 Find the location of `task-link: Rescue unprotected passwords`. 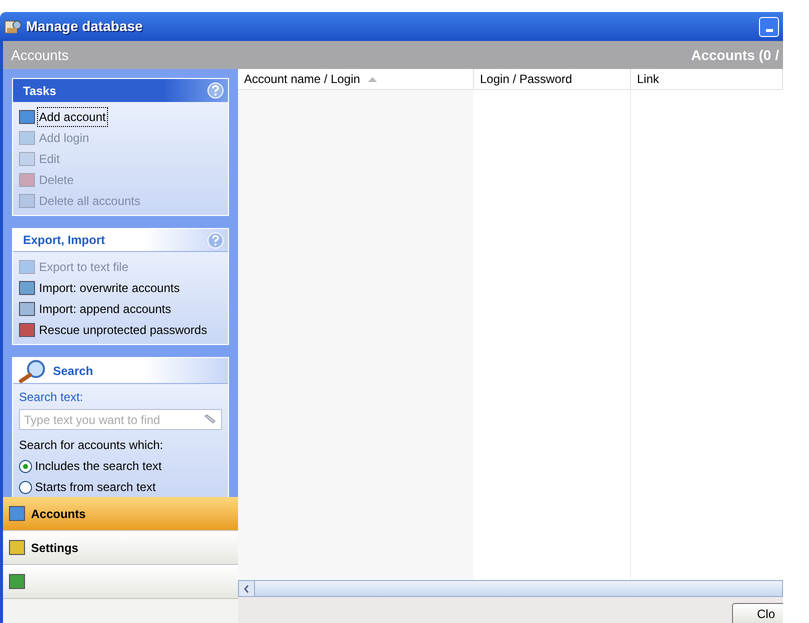

task-link: Rescue unprotected passwords is located at coordinates (123, 329).